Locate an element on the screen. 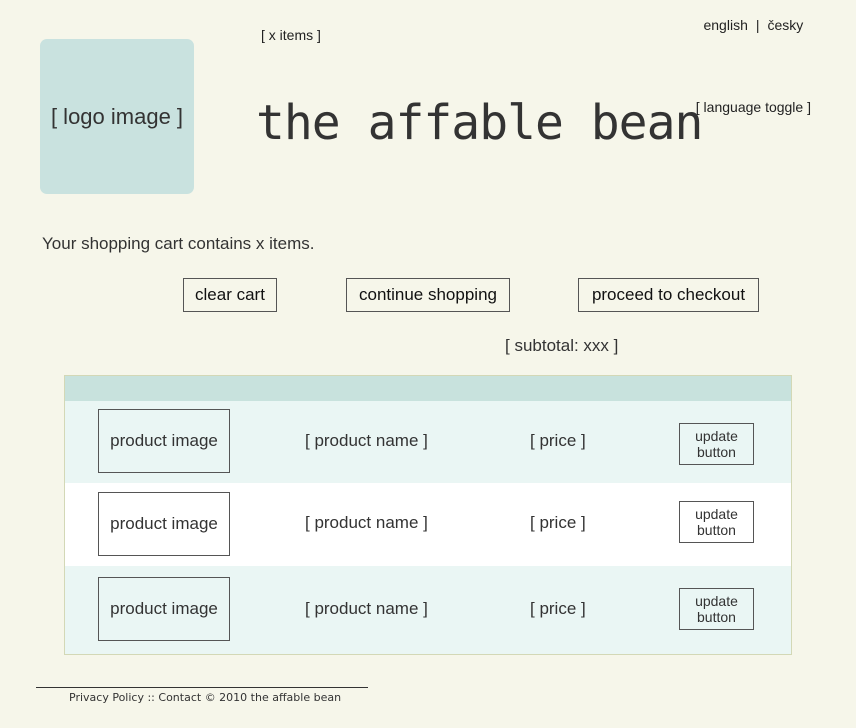 The image size is (856, 728). brand-title: the affable bean is located at coordinates (479, 123).